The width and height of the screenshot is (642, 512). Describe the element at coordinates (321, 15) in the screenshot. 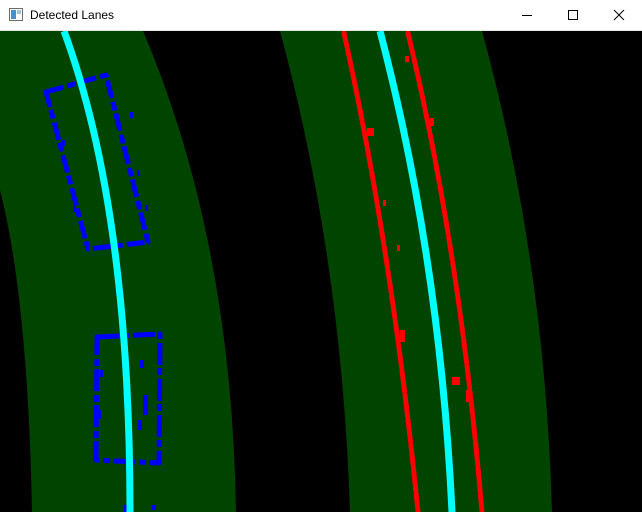

I see `title-bar: Detected Lanes` at that location.